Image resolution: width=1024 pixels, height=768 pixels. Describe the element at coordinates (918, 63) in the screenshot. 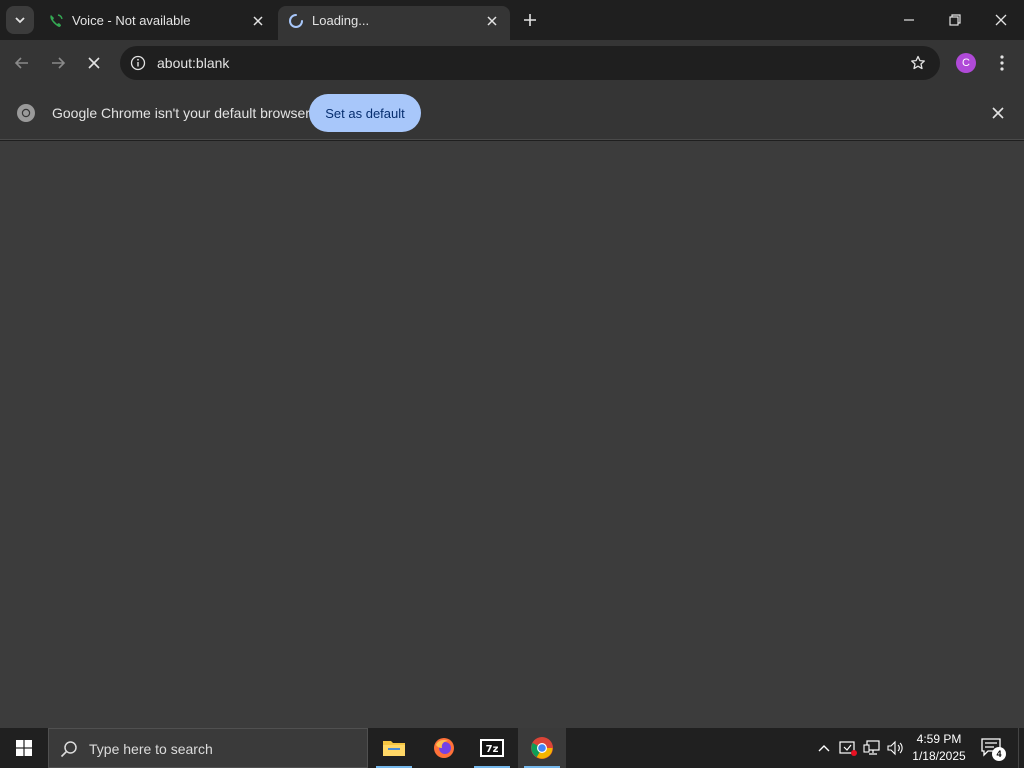

I see `bookmark-star-icon` at that location.